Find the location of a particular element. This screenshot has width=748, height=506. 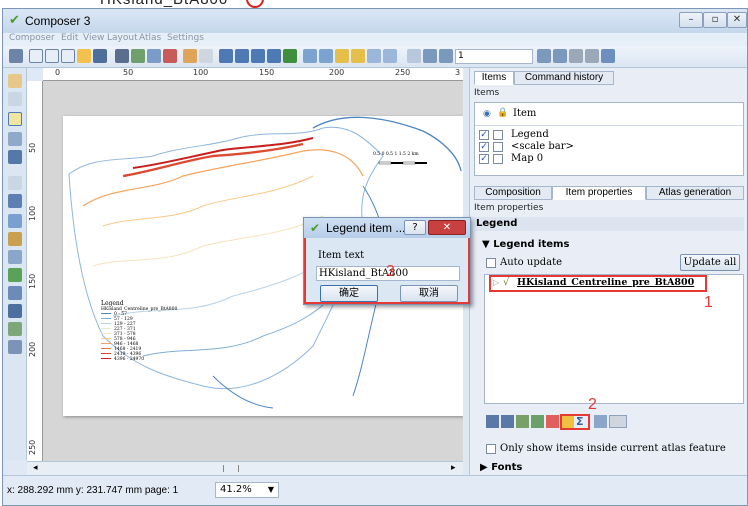

refresh-icon is located at coordinates (290, 56).